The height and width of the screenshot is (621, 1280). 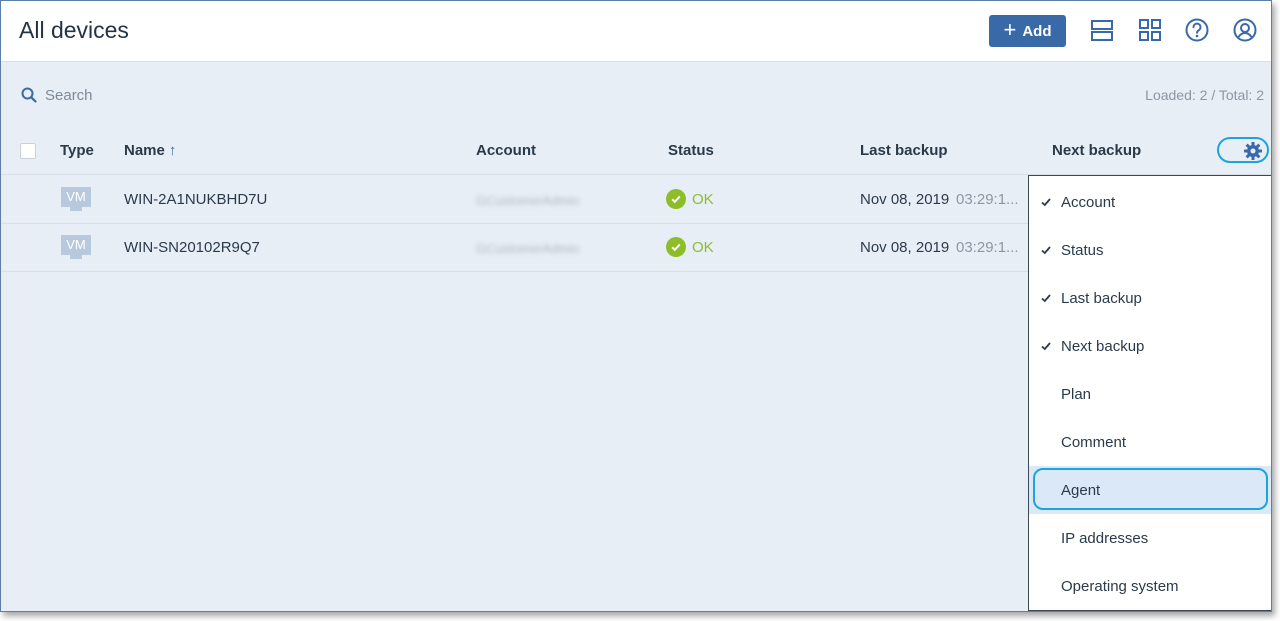 I want to click on device-name: WIN-SN20102R9Q7, so click(x=192, y=247).